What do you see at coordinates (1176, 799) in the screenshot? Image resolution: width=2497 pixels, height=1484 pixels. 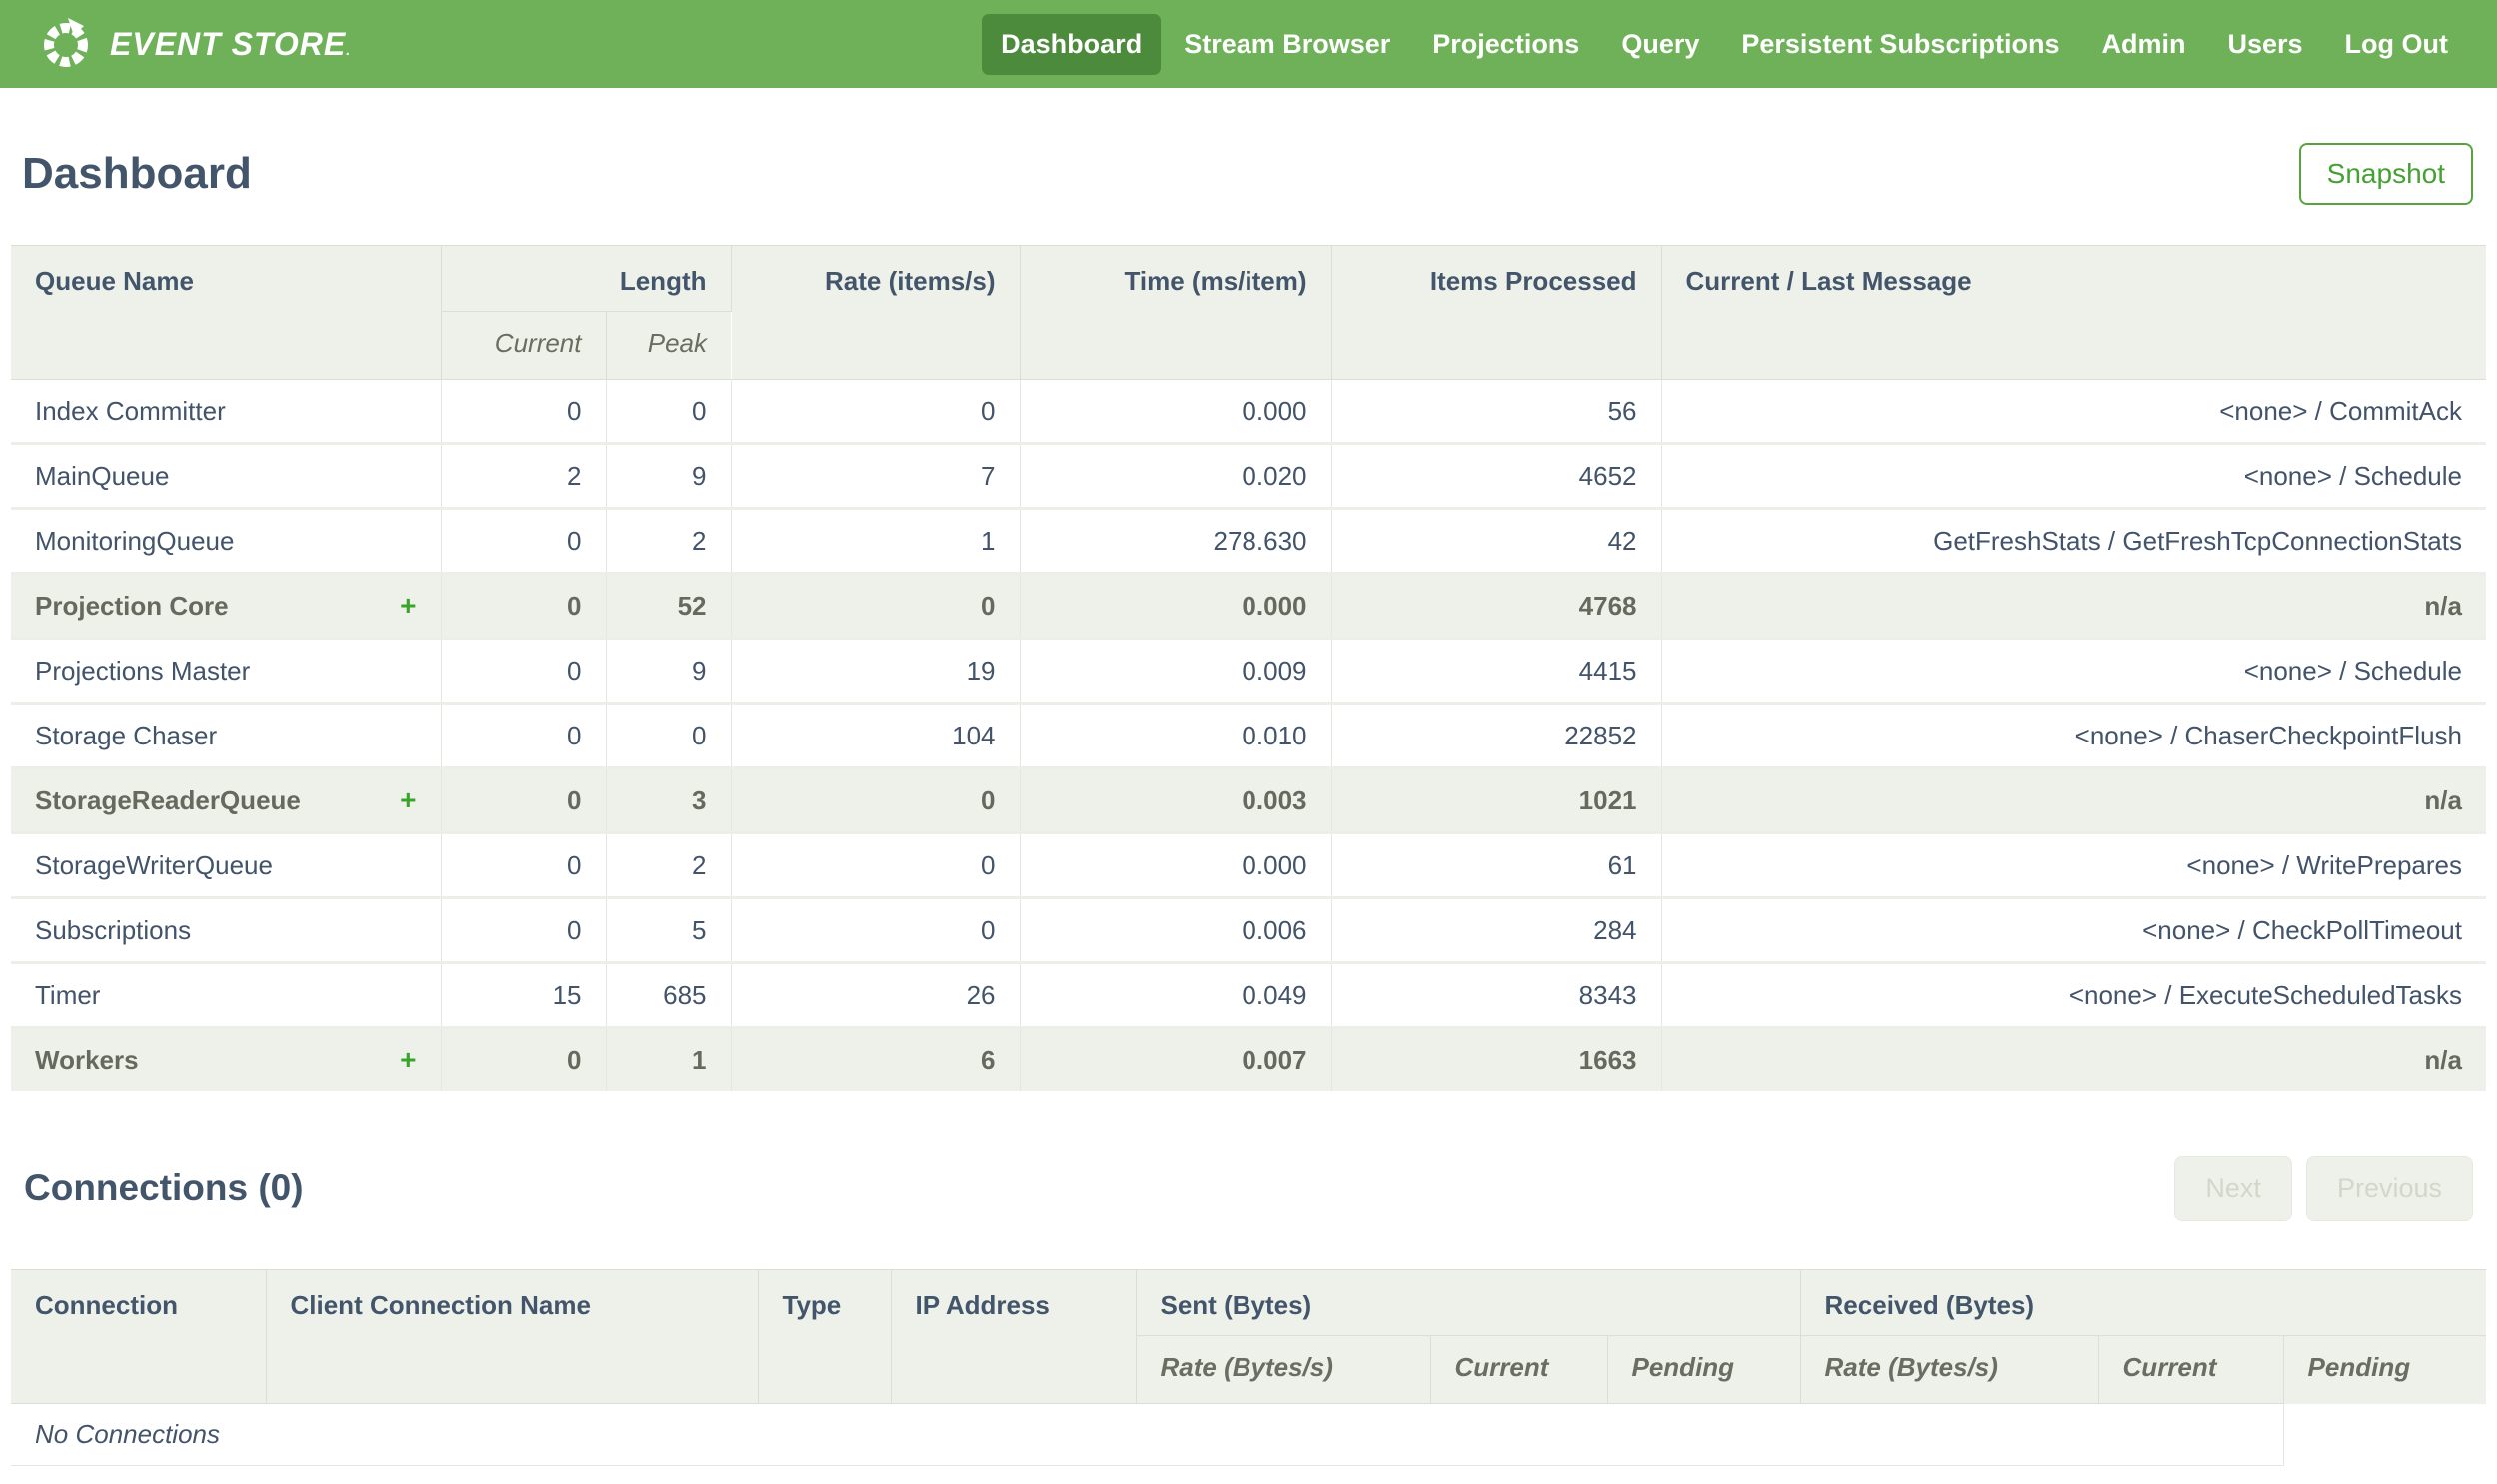 I see `queue-time-cell: 0.003` at bounding box center [1176, 799].